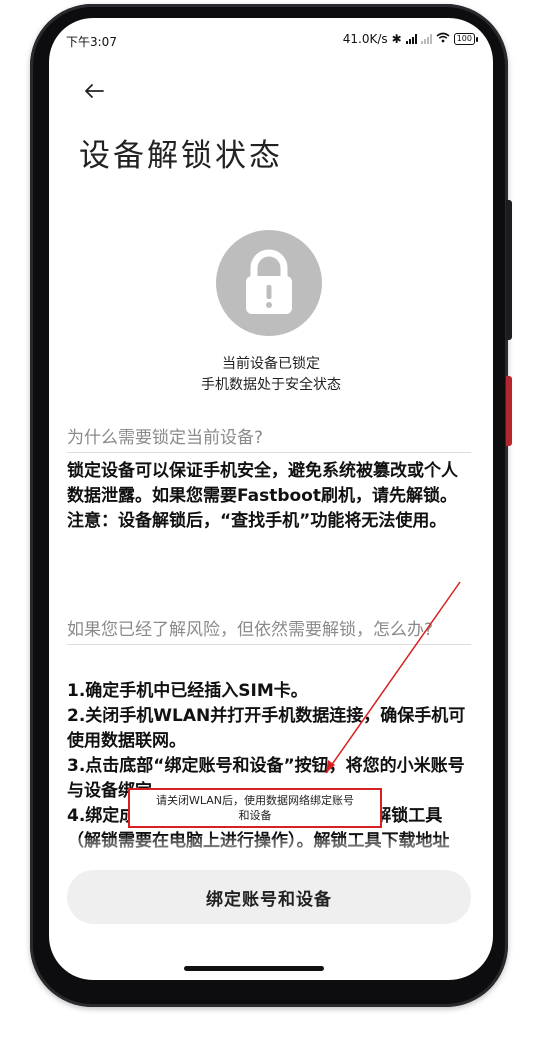 Image resolution: width=543 pixels, height=1041 pixels. Describe the element at coordinates (254, 968) in the screenshot. I see `home-indicator` at that location.